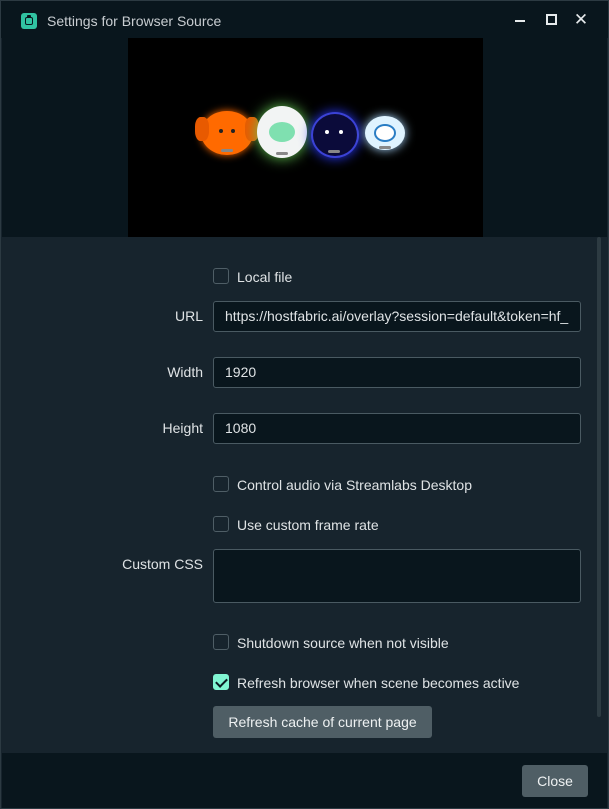 The image size is (609, 809). Describe the element at coordinates (265, 277) in the screenshot. I see `local-file-label: Local file` at that location.